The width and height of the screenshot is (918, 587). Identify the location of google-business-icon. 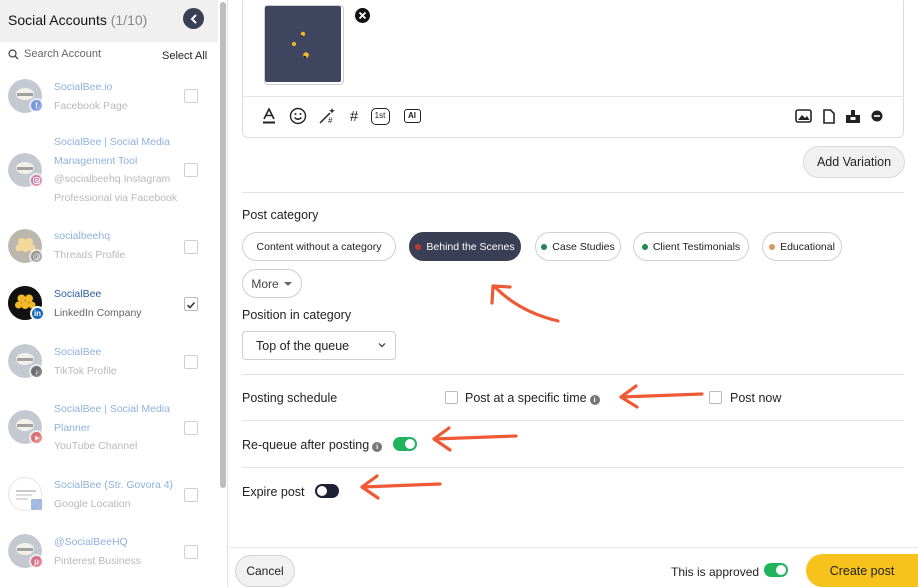
(36, 504).